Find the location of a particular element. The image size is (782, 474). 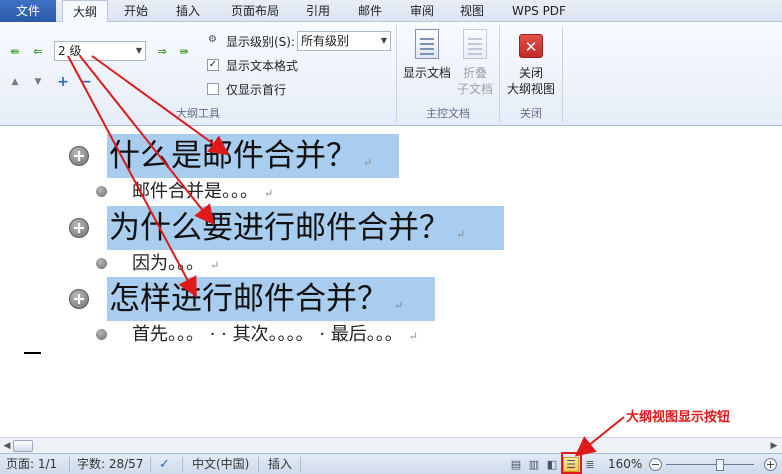

collapse-subdocuments-icon is located at coordinates (475, 44).